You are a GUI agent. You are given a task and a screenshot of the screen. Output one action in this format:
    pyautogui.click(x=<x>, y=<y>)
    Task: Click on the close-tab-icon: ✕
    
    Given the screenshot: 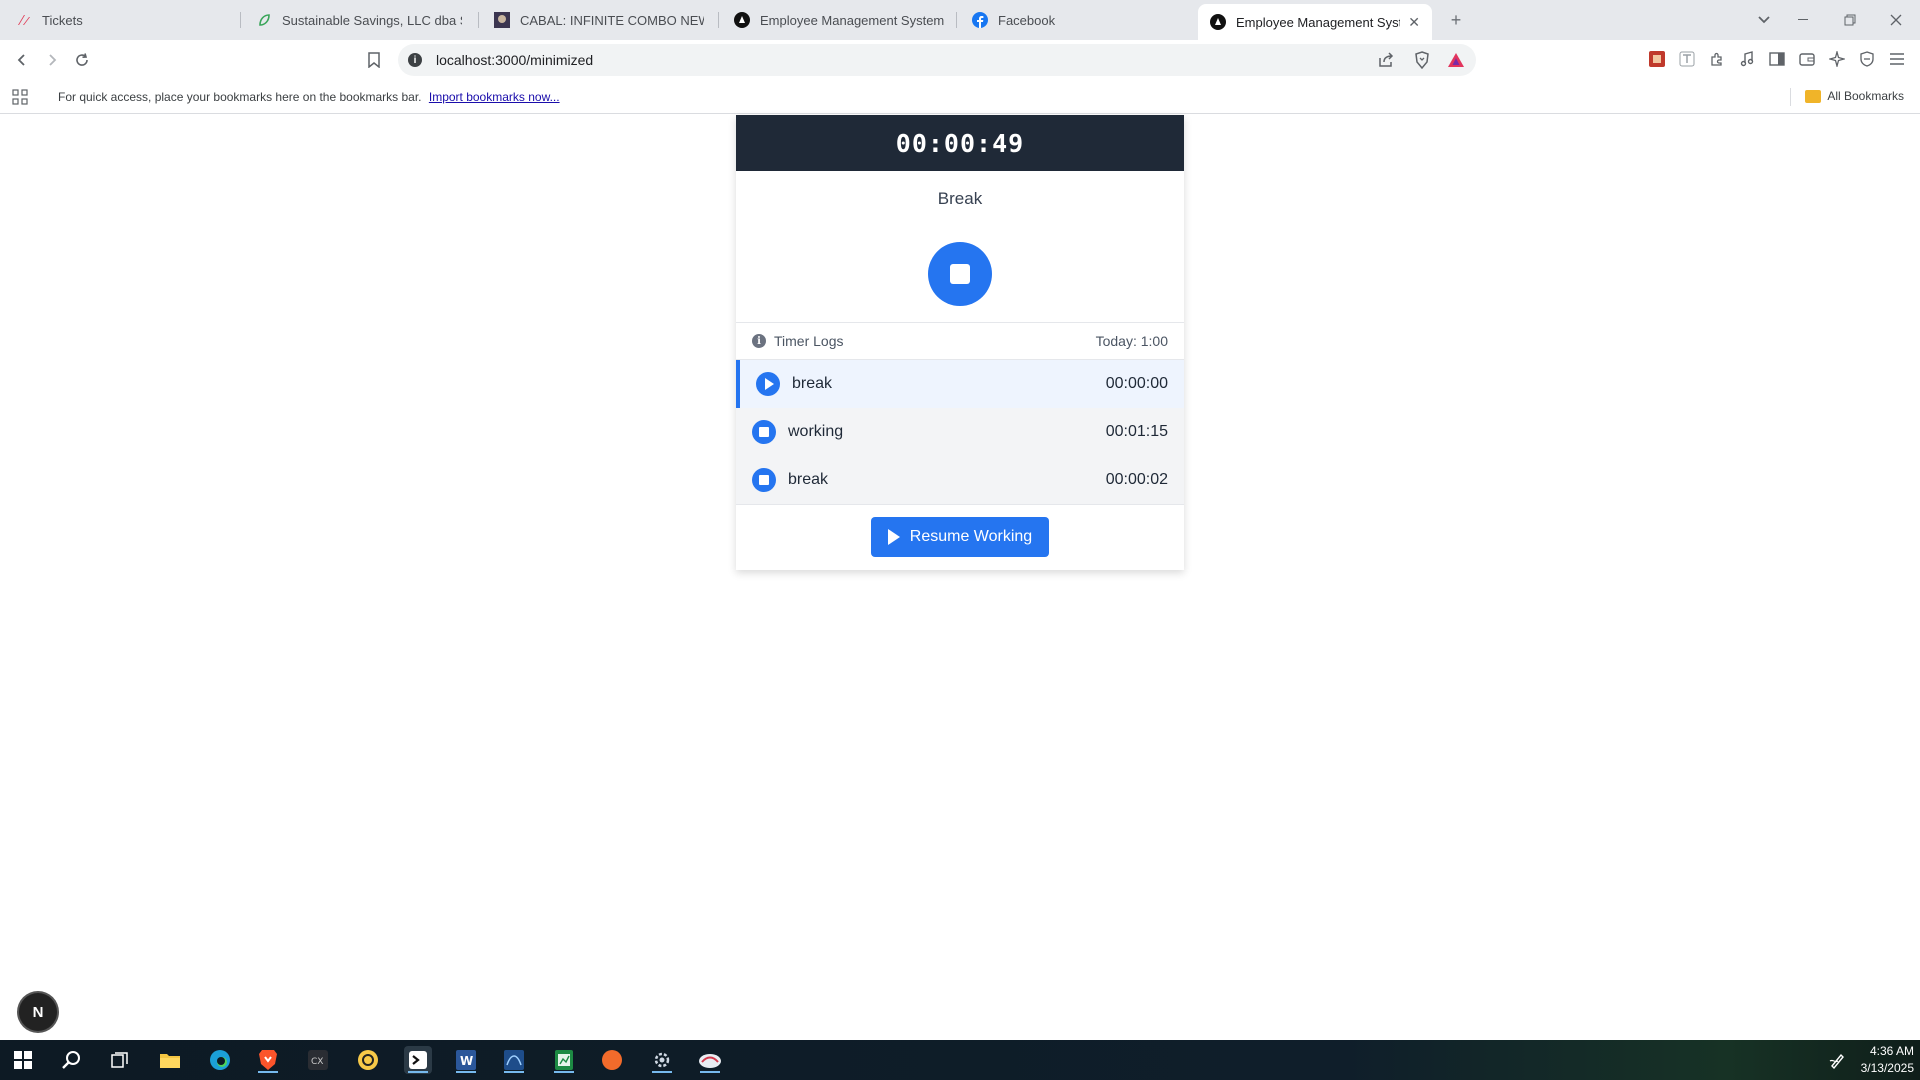 What is the action you would take?
    pyautogui.click(x=1410, y=22)
    